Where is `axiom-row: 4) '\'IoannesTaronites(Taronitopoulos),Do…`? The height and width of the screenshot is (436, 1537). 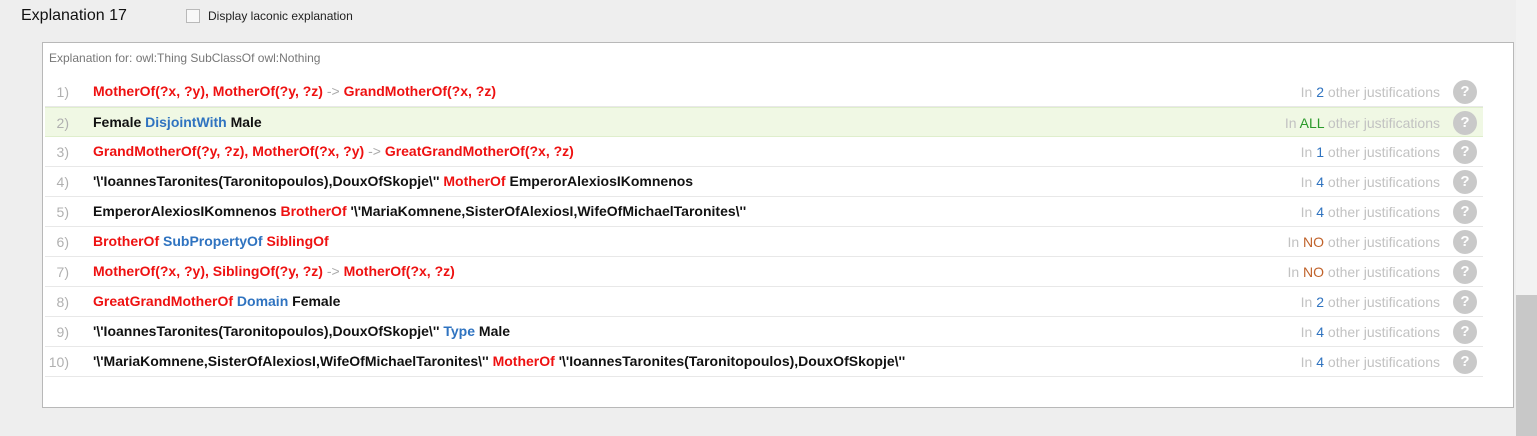
axiom-row: 4) '\'IoannesTaronites(Taronitopoulos),Do… is located at coordinates (764, 182).